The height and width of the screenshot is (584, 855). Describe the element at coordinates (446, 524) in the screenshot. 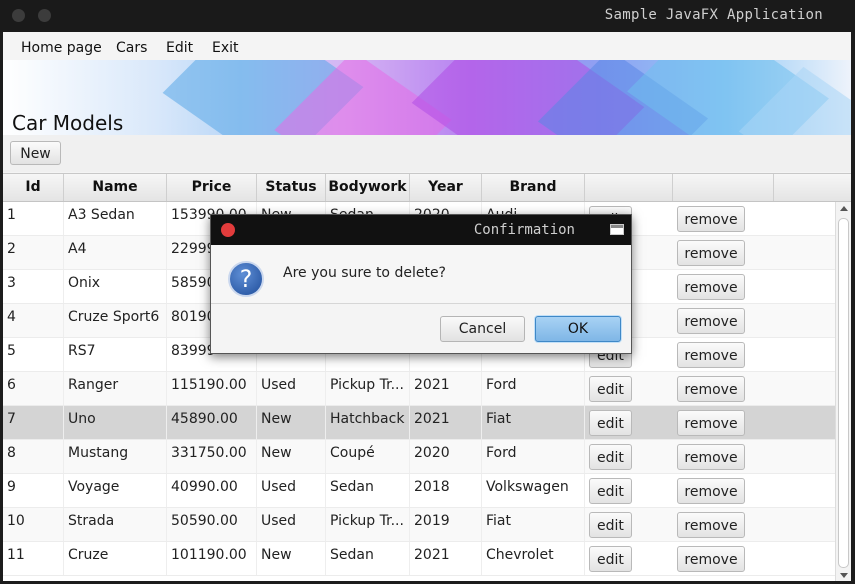

I see `cell-year: 2019` at that location.